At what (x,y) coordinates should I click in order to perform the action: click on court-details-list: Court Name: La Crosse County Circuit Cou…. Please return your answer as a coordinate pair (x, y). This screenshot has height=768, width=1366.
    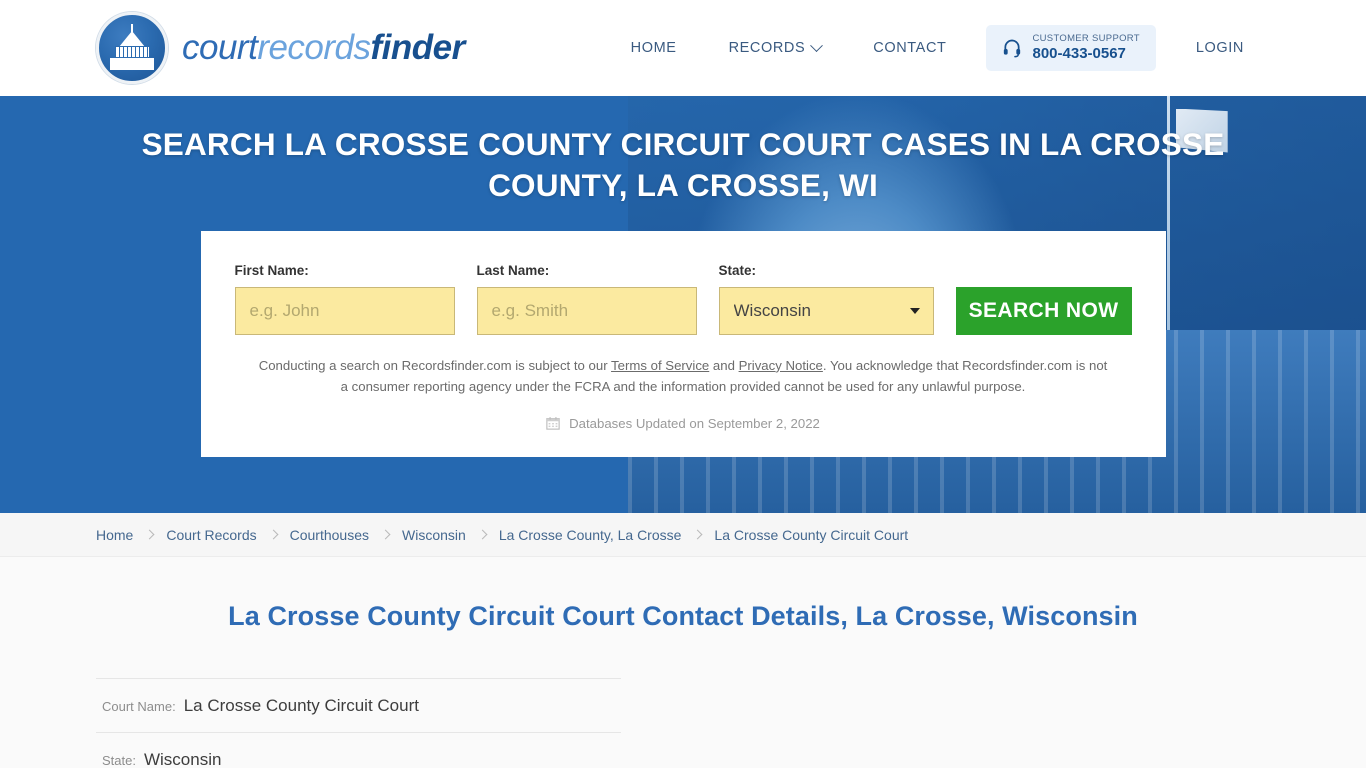
    Looking at the image, I should click on (358, 723).